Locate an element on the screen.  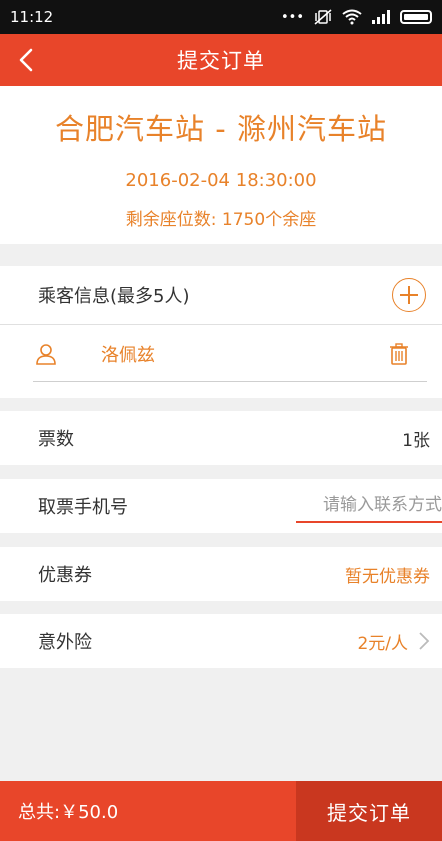
page-title: 提交订单 is located at coordinates (221, 61).